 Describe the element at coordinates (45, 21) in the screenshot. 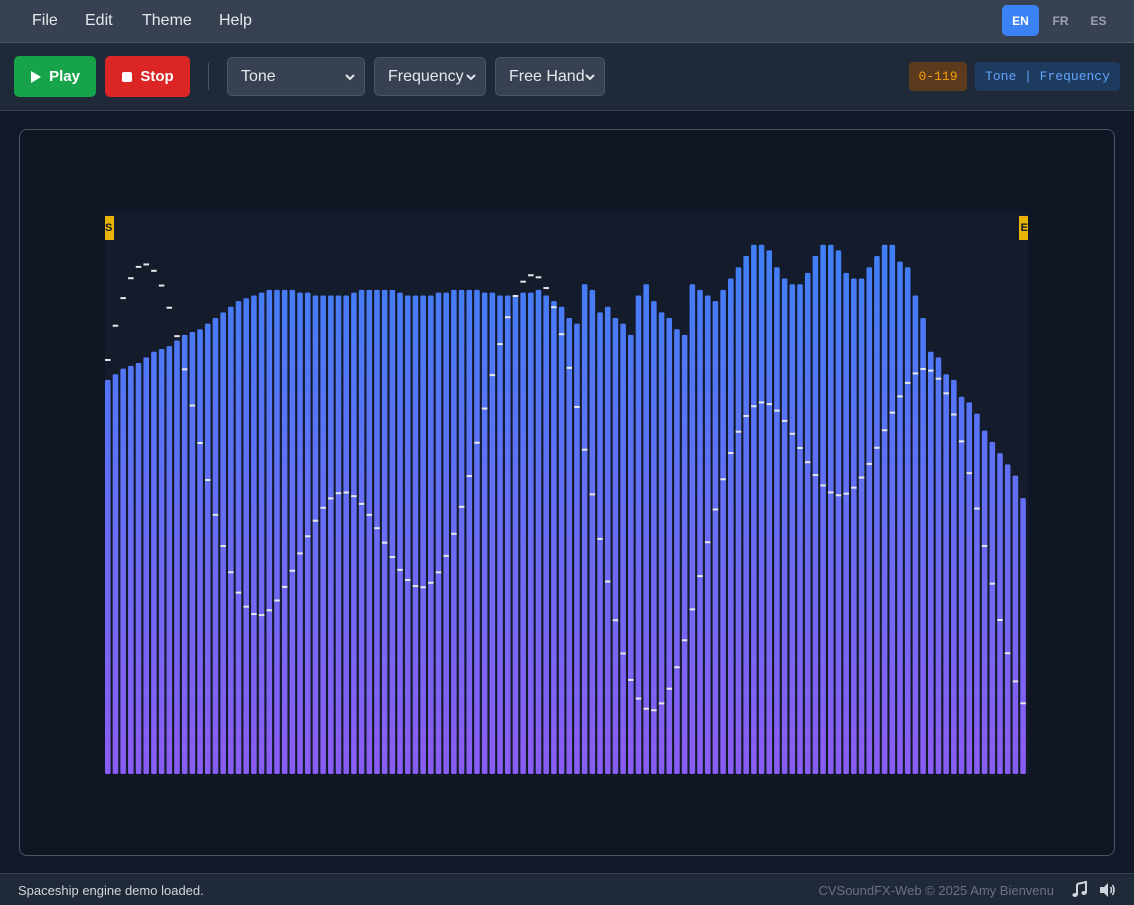

I see `menu-file: File` at that location.